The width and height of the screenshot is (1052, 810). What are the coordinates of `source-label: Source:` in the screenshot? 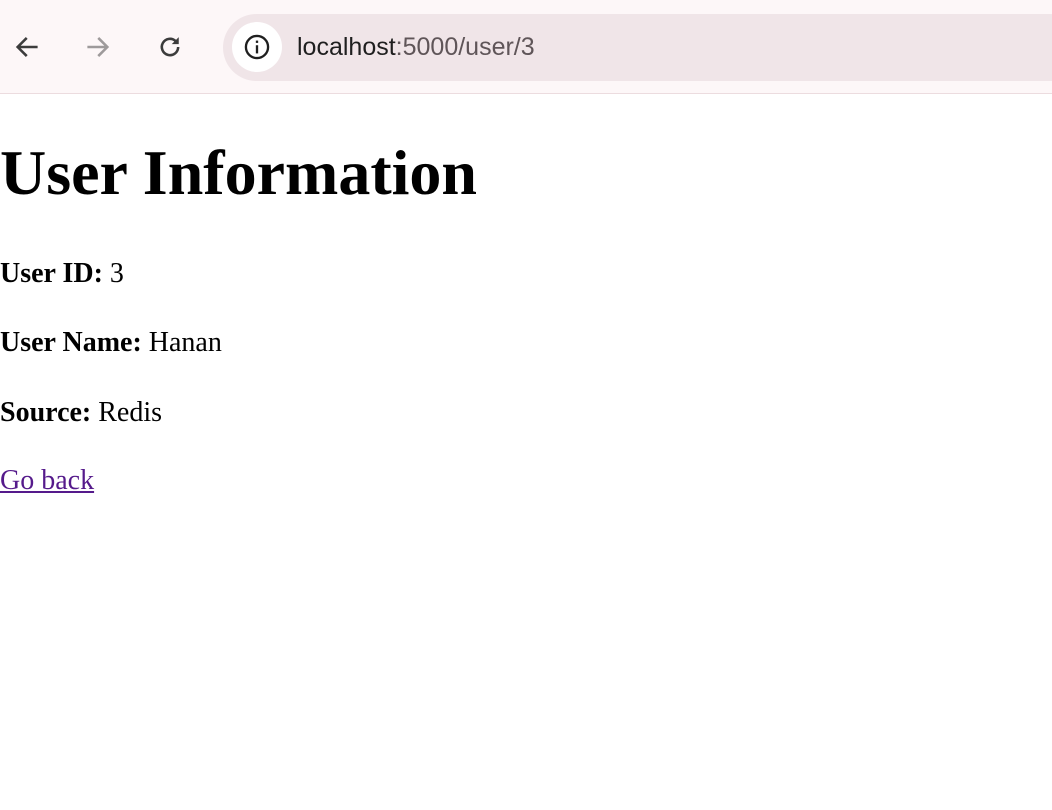 It's located at (46, 412).